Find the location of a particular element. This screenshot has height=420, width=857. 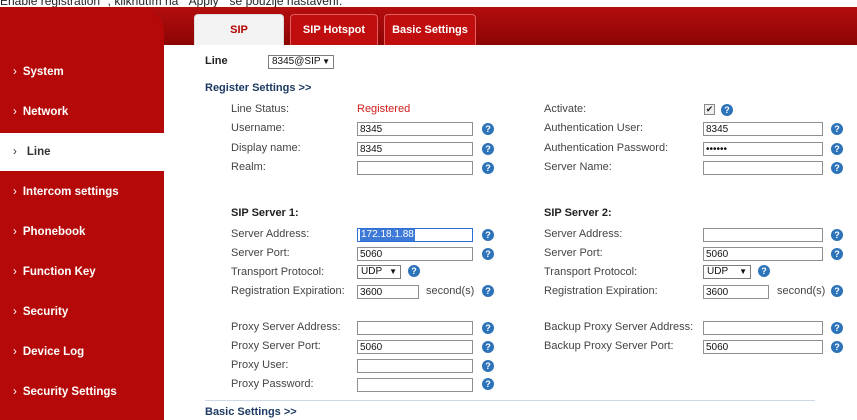

server2-transport-select: UDP ▼ is located at coordinates (727, 272).